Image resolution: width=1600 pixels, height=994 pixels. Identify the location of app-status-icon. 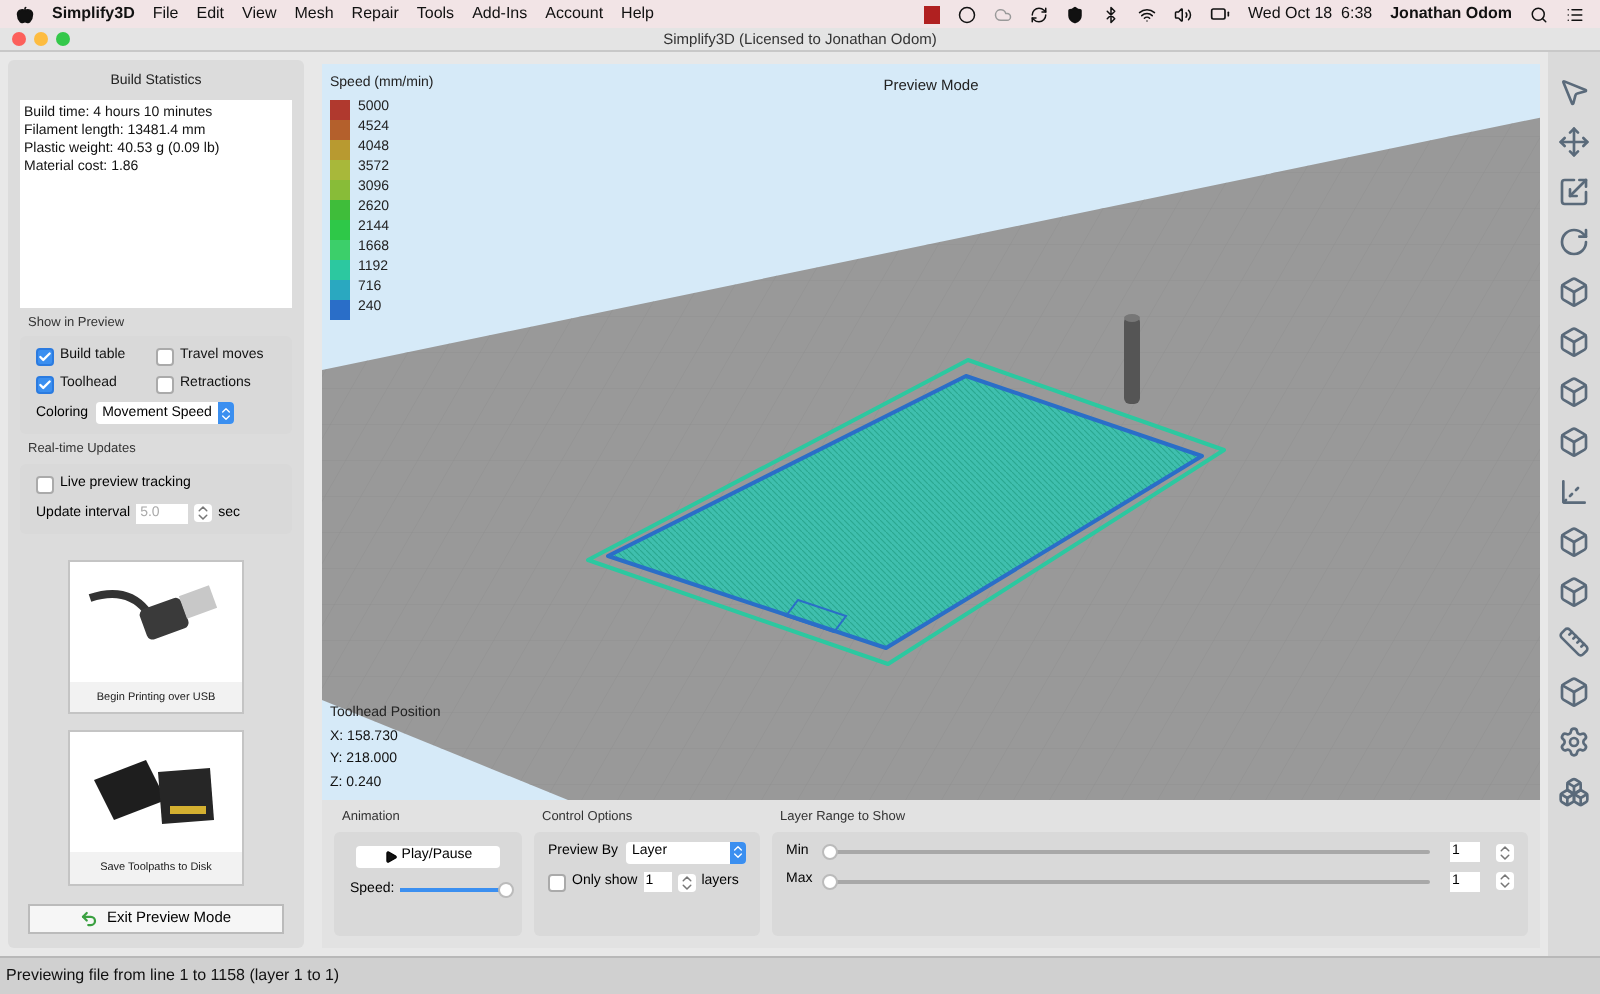
(932, 14).